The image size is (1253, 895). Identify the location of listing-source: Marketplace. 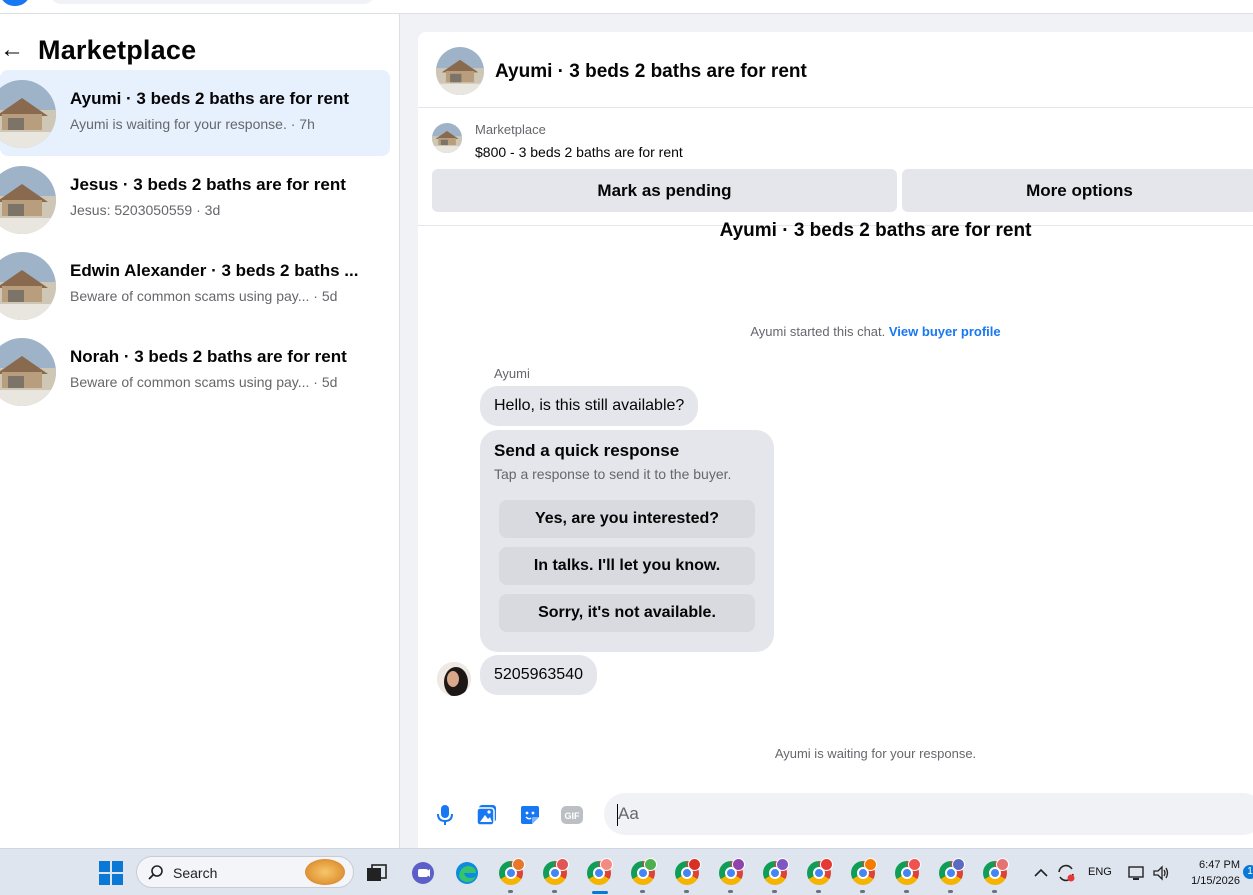
(510, 129).